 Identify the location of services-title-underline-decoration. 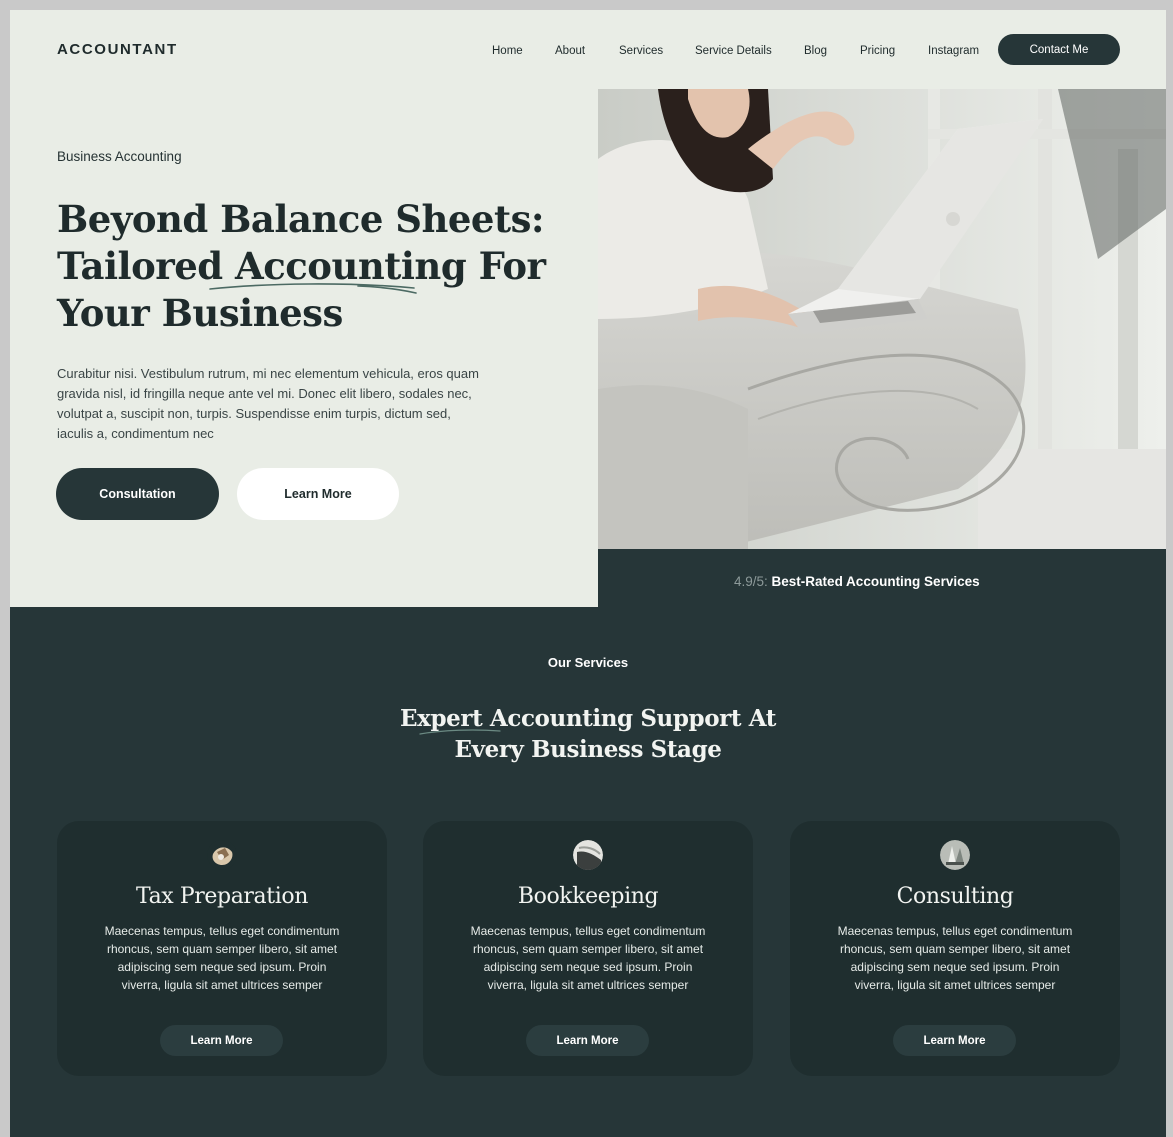
(460, 732).